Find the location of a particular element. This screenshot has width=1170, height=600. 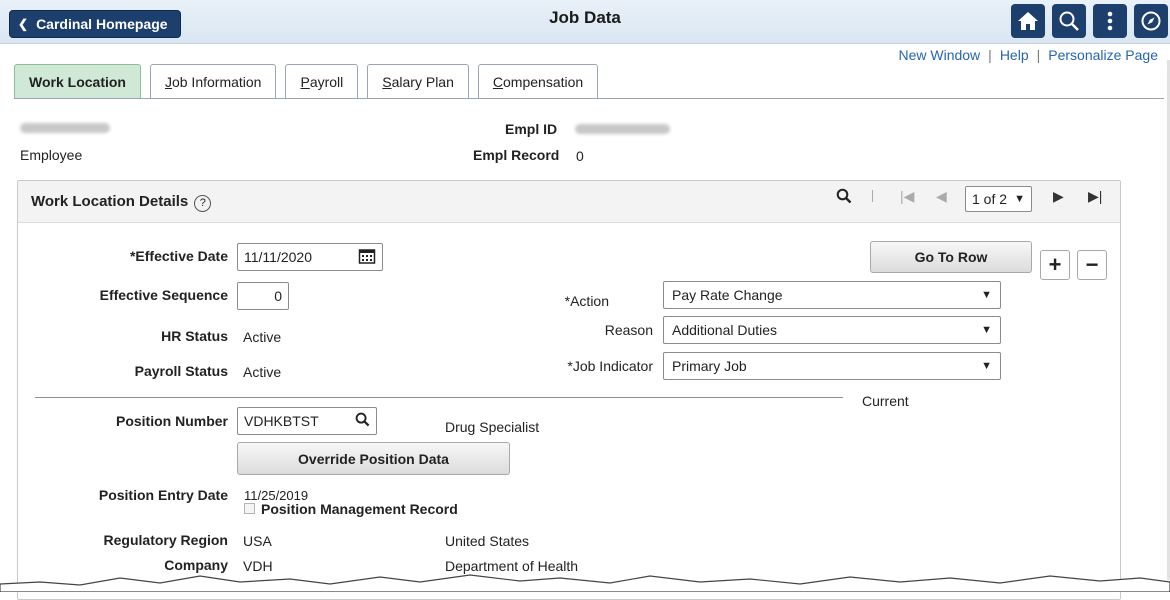

row-selector: 1 of 2 ▼ is located at coordinates (998, 199).